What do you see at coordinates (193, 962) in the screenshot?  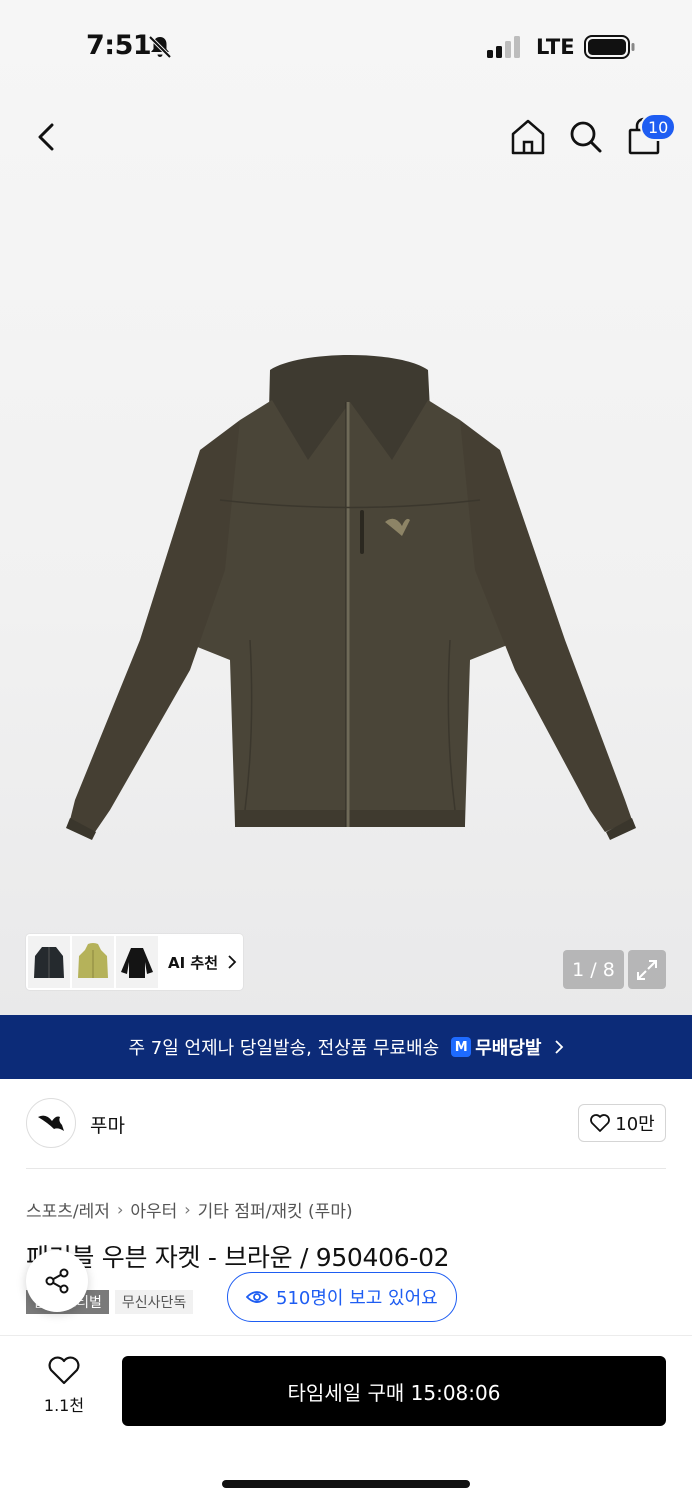 I see `ai-recommend-label: AI 추천` at bounding box center [193, 962].